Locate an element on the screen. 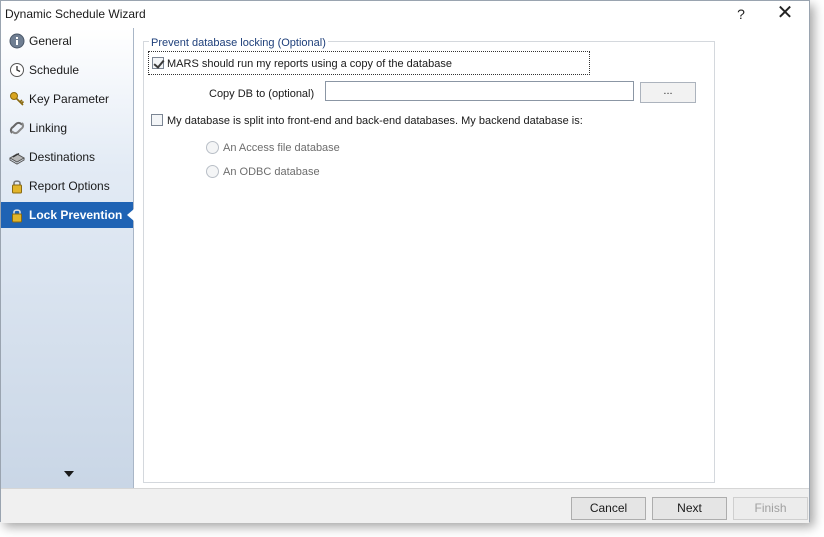 This screenshot has height=537, width=824. sidebar-item-label: Report Options is located at coordinates (69, 186).